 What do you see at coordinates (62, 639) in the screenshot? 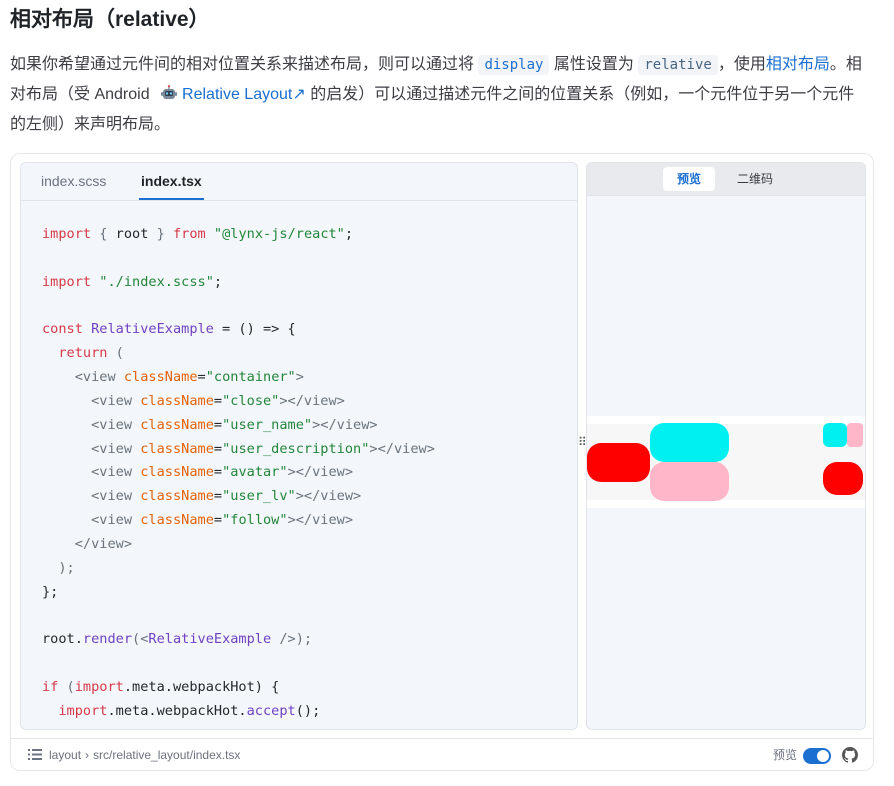
I see `code-token: root.` at bounding box center [62, 639].